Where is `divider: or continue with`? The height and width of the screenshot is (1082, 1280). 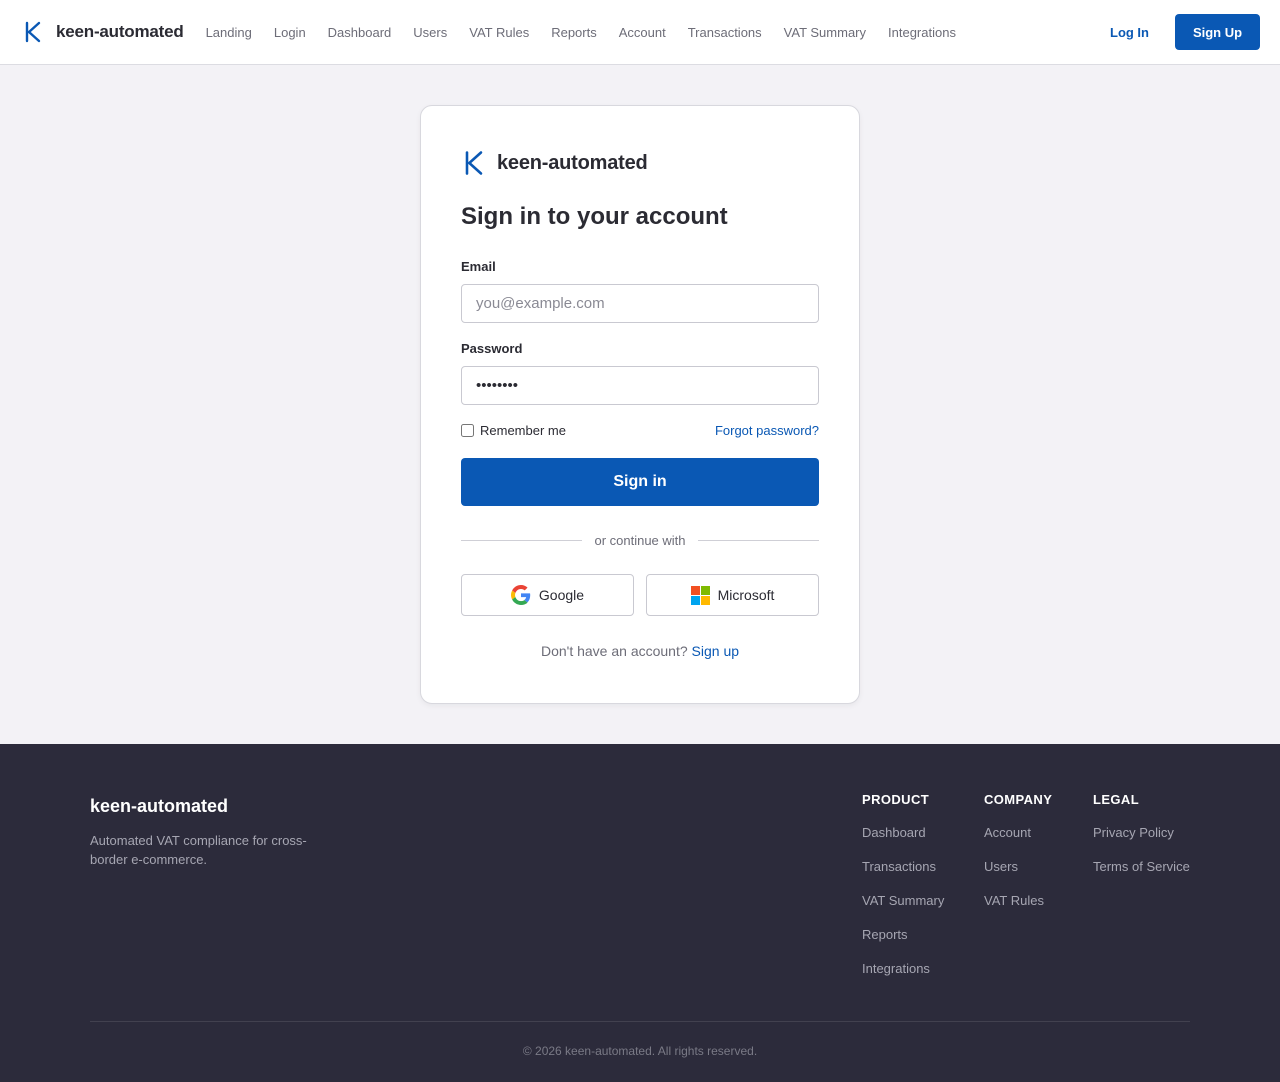 divider: or continue with is located at coordinates (640, 540).